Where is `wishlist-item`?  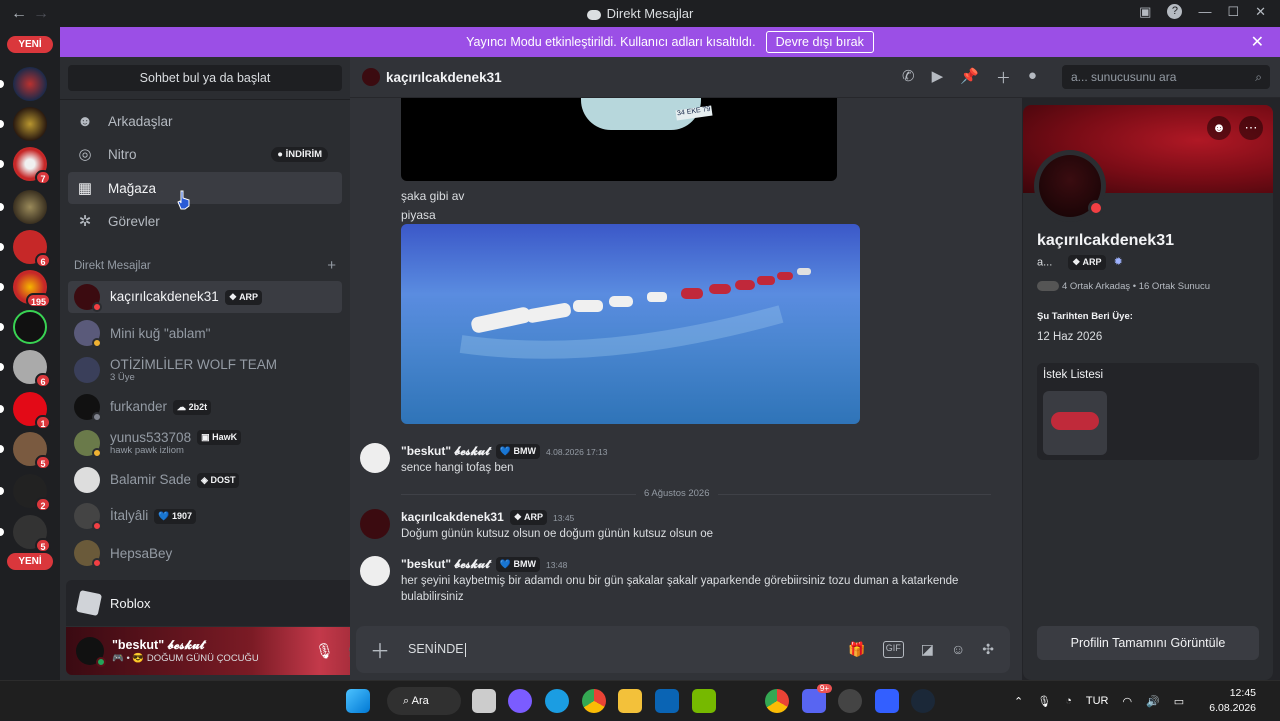
wishlist-item is located at coordinates (1075, 423).